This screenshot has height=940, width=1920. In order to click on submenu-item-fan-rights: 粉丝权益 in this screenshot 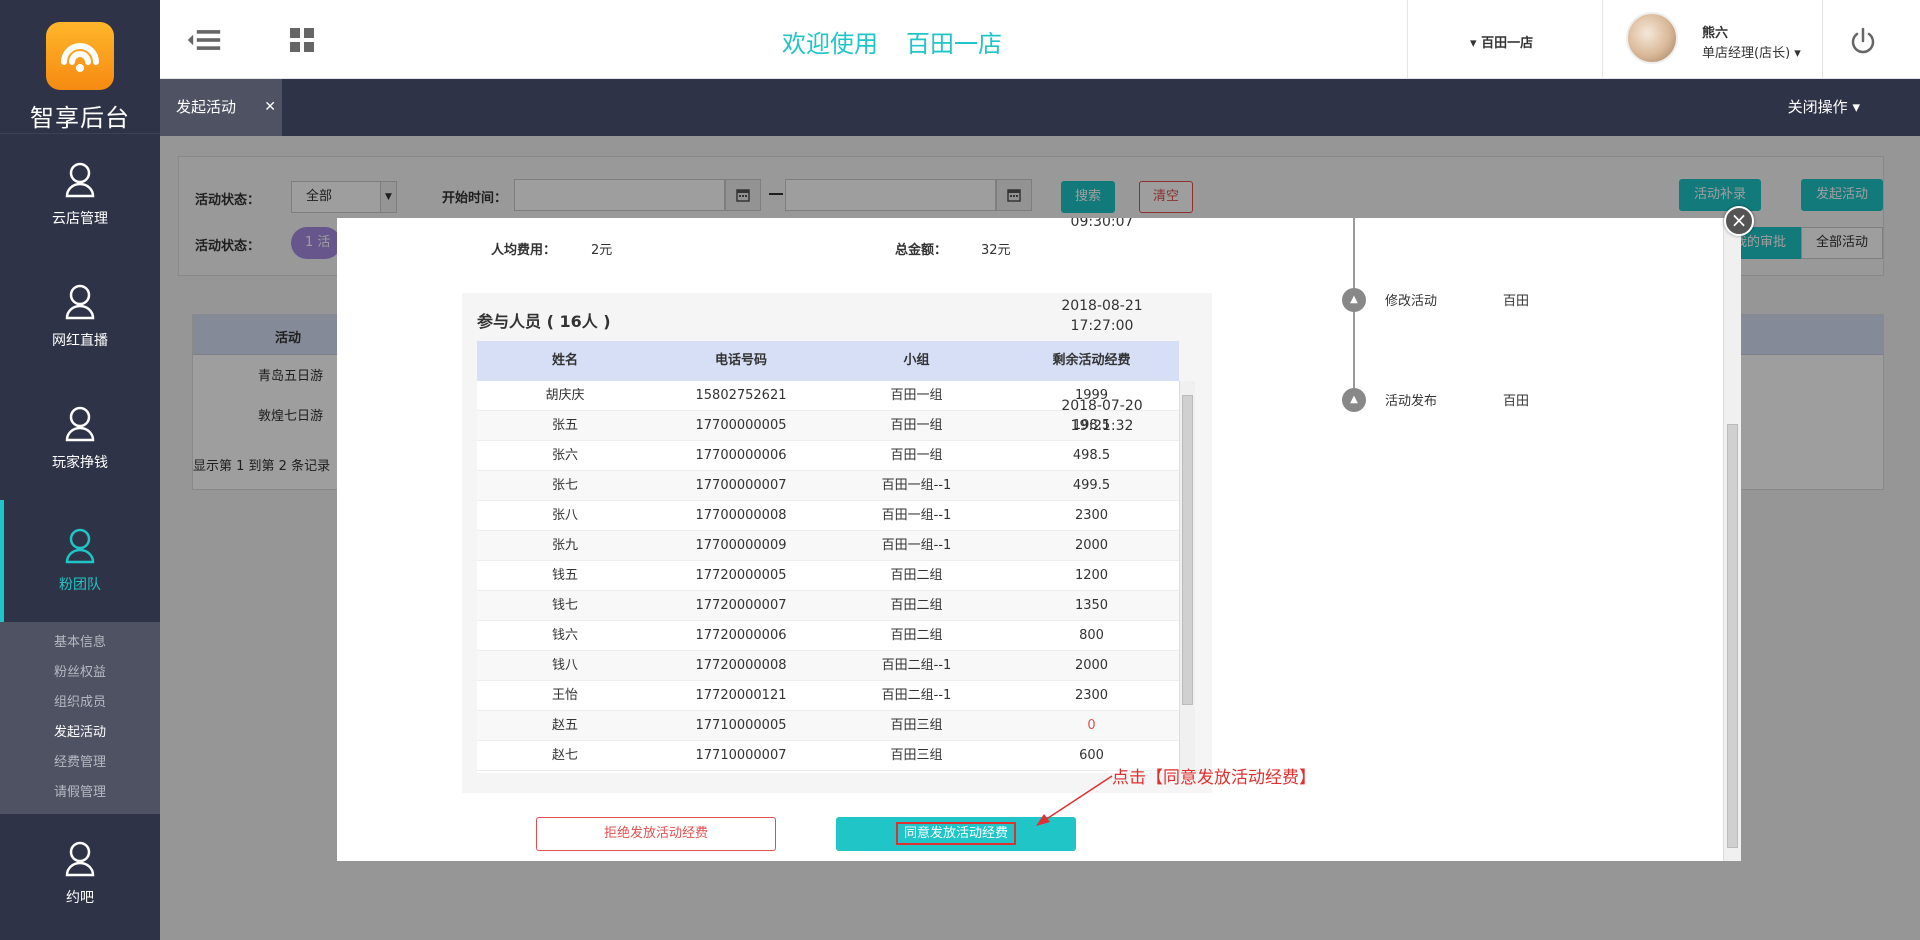, I will do `click(80, 673)`.